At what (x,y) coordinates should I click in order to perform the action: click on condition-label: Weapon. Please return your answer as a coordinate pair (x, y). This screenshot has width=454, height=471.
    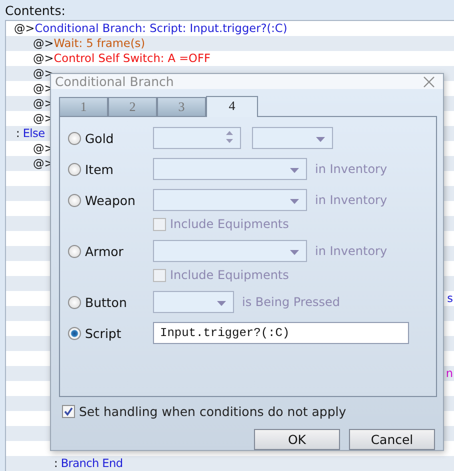
    Looking at the image, I should click on (110, 200).